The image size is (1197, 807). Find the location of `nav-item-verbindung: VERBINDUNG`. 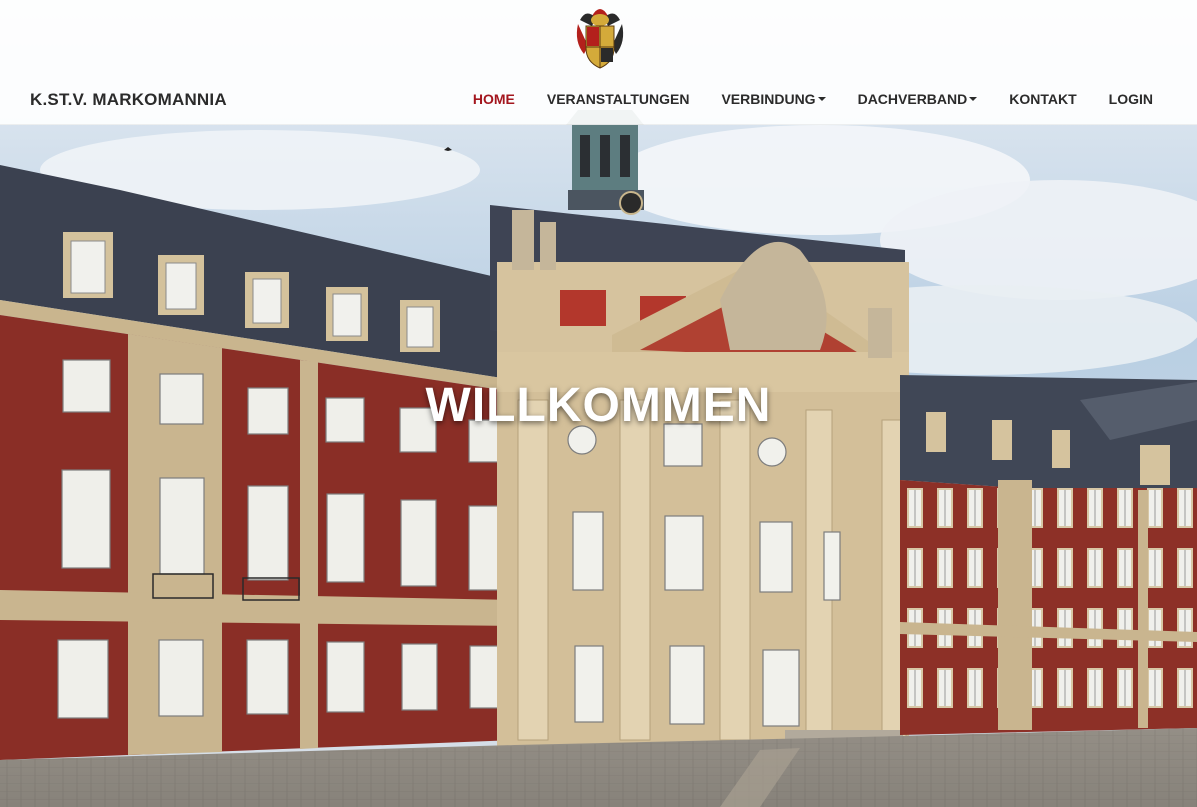

nav-item-verbindung: VERBINDUNG is located at coordinates (773, 99).